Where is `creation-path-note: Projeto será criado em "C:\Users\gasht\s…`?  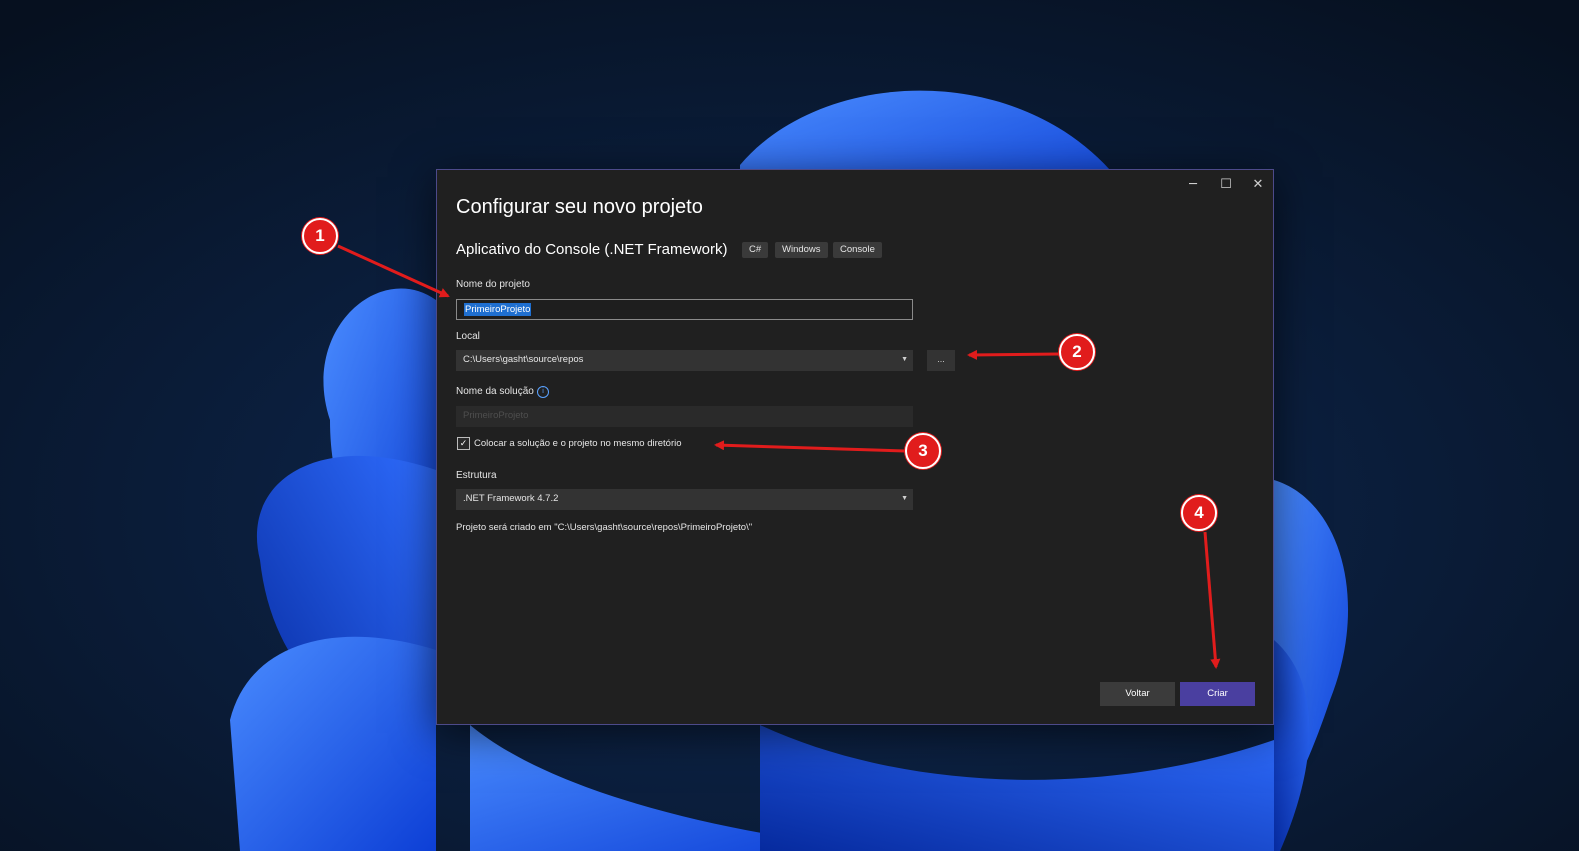 creation-path-note: Projeto será criado em "C:\Users\gasht\s… is located at coordinates (604, 527).